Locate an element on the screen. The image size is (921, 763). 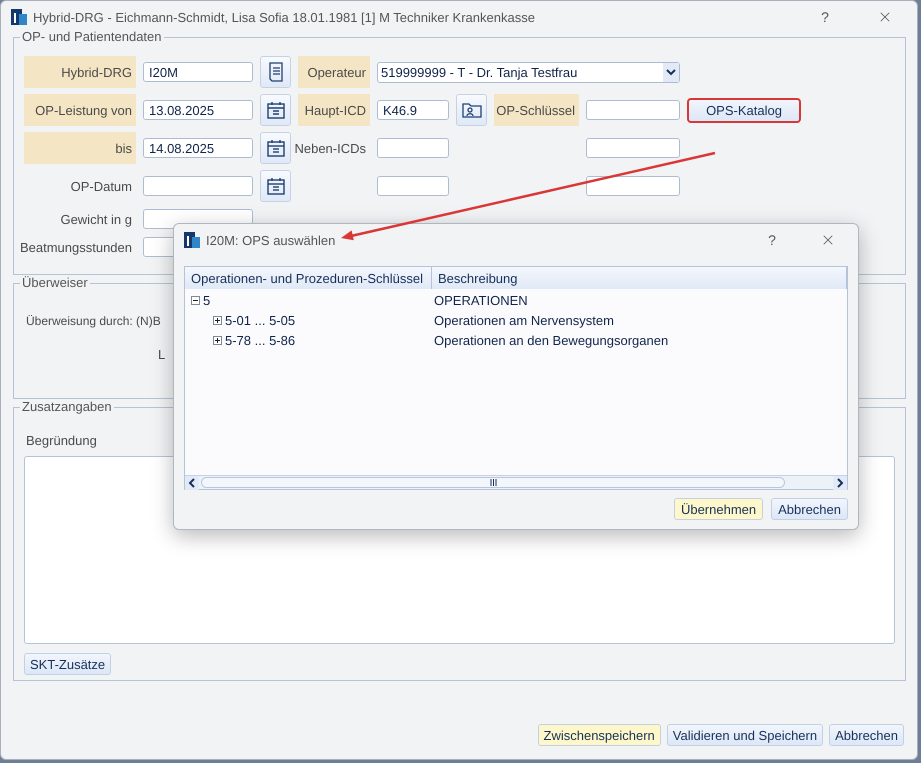
document-list-icon is located at coordinates (276, 72).